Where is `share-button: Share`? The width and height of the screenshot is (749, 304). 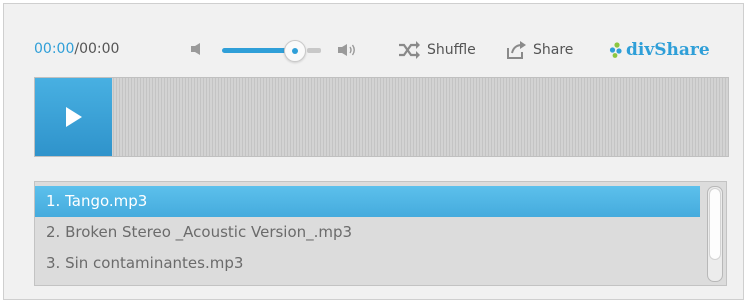 share-button: Share is located at coordinates (539, 50).